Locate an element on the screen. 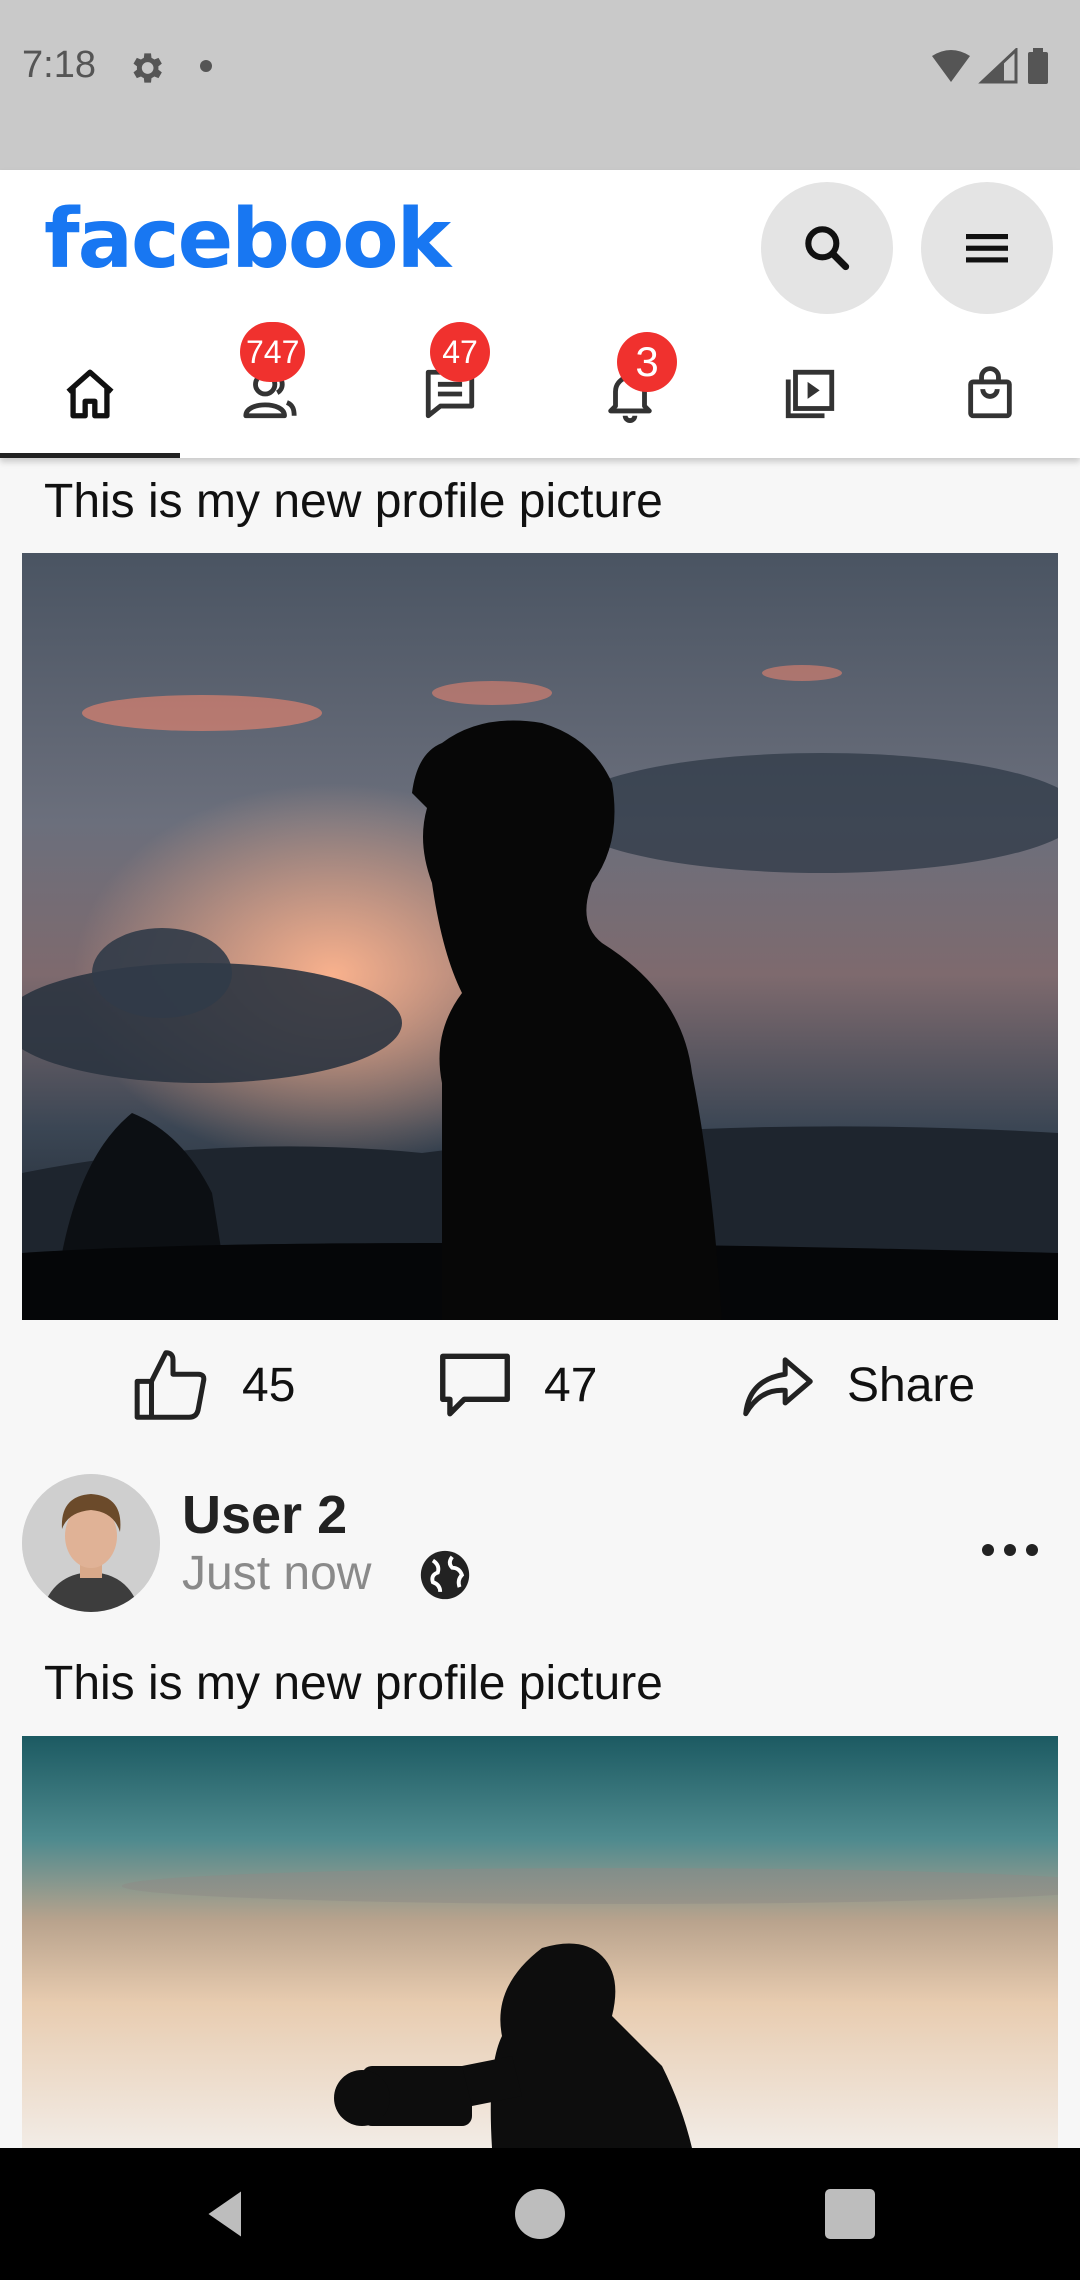 This screenshot has width=1080, height=2280. menu-button is located at coordinates (987, 248).